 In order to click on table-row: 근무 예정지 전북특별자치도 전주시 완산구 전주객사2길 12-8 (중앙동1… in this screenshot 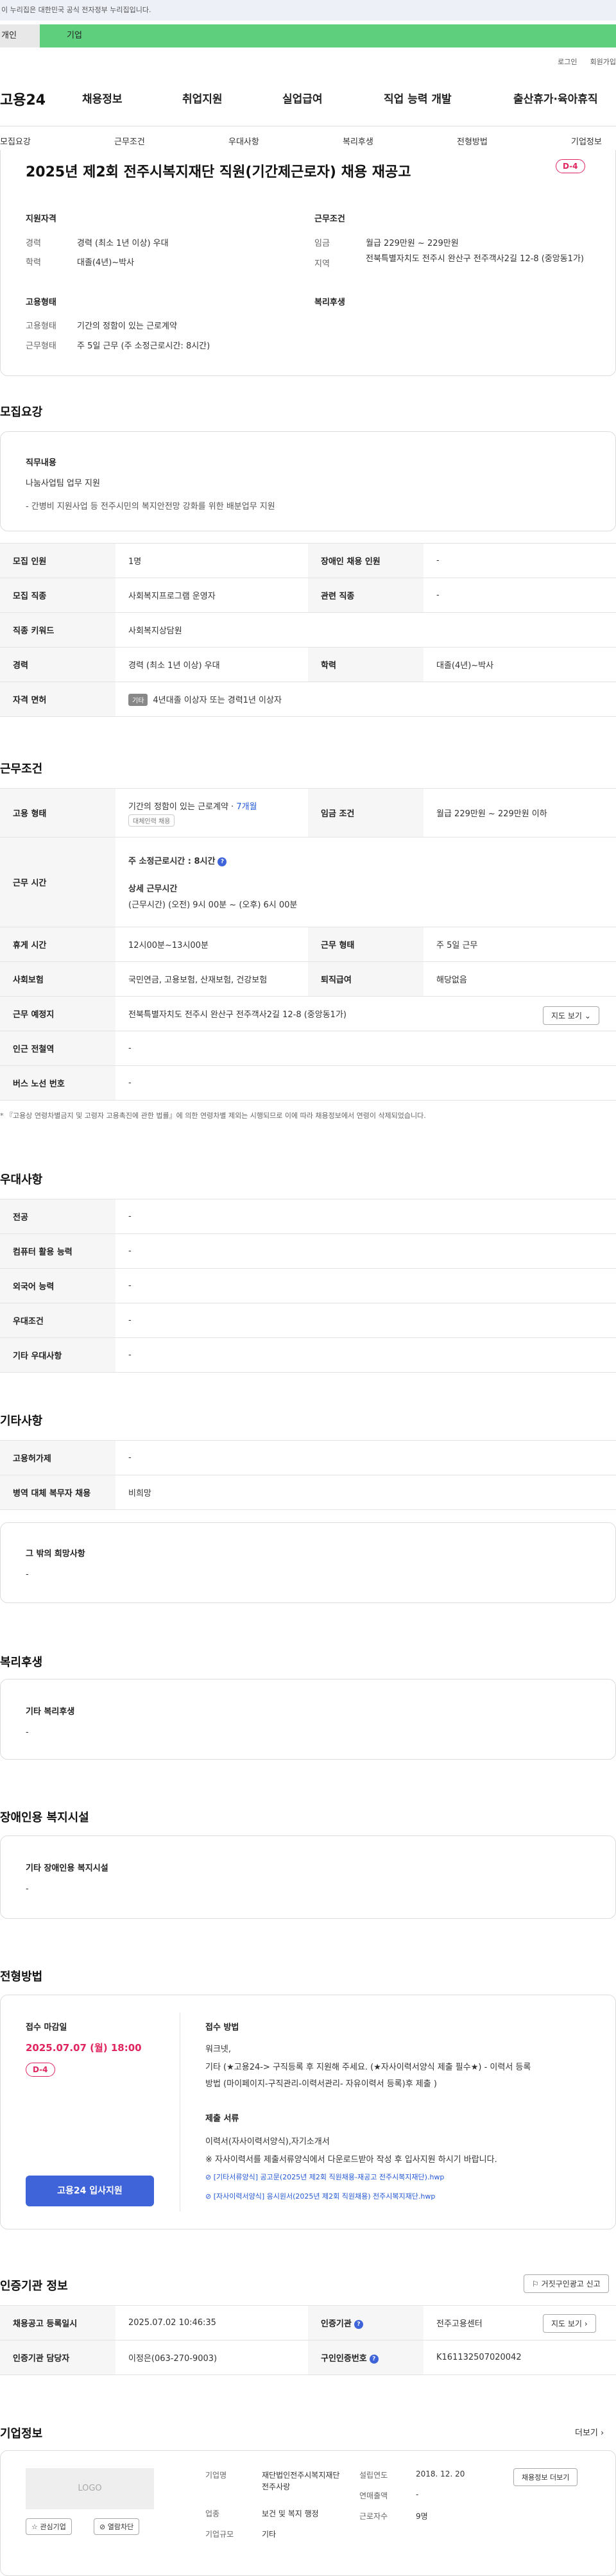, I will do `click(308, 1013)`.